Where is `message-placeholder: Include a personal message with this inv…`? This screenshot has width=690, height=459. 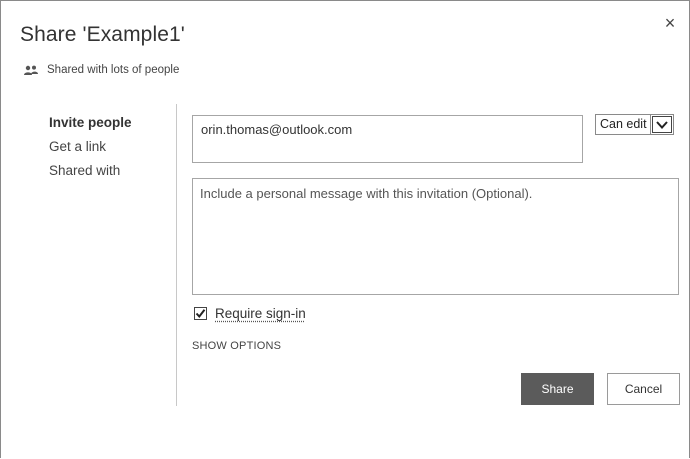
message-placeholder: Include a personal message with this inv… is located at coordinates (366, 193).